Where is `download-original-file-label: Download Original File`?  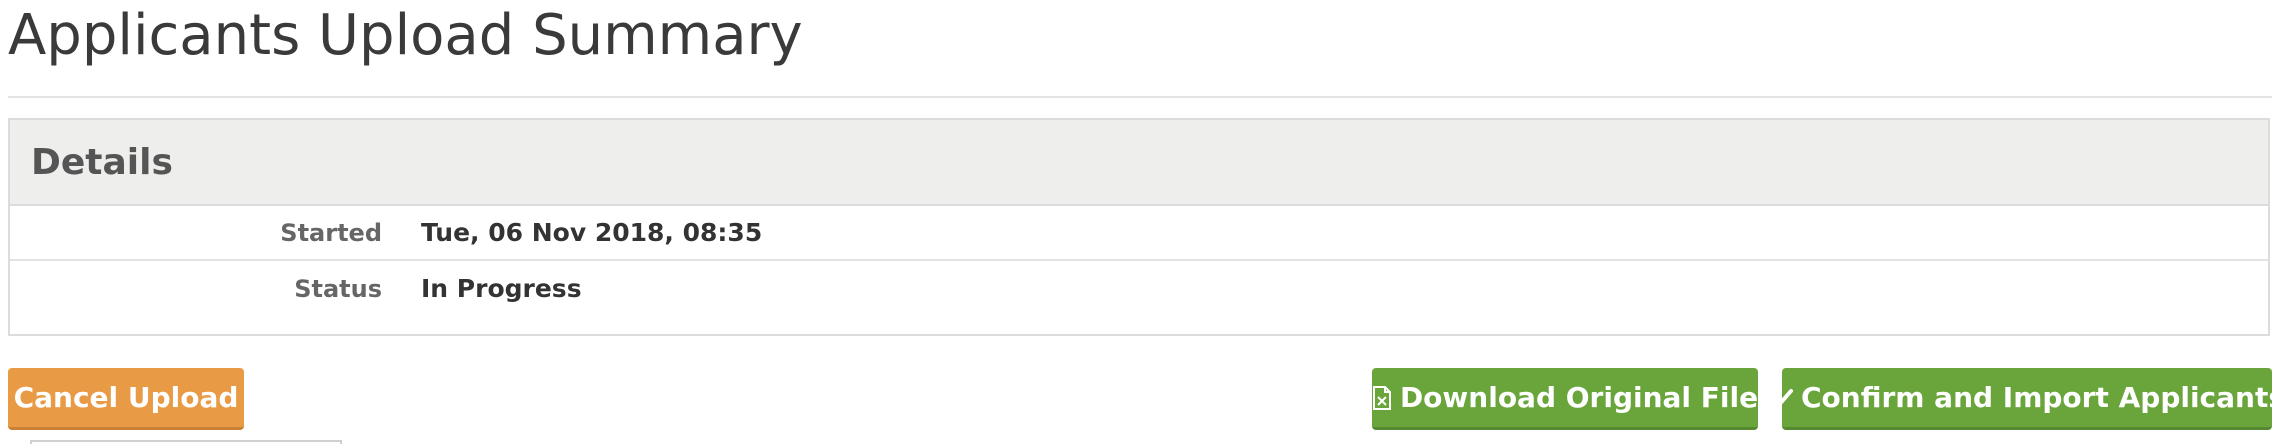
download-original-file-label: Download Original File is located at coordinates (1579, 397).